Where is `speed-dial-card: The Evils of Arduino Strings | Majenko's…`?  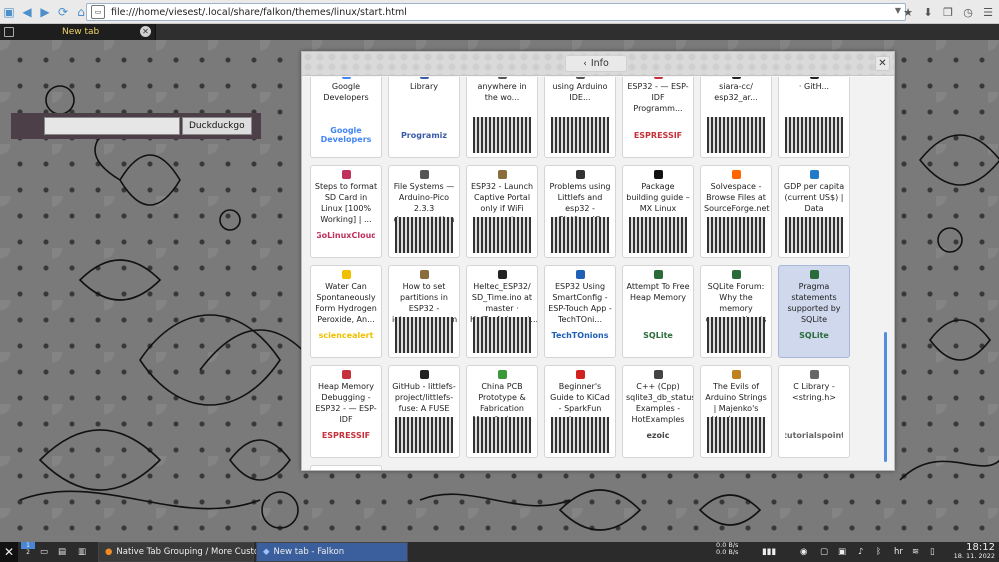
speed-dial-card: The Evils of Arduino Strings | Majenko's… is located at coordinates (736, 411).